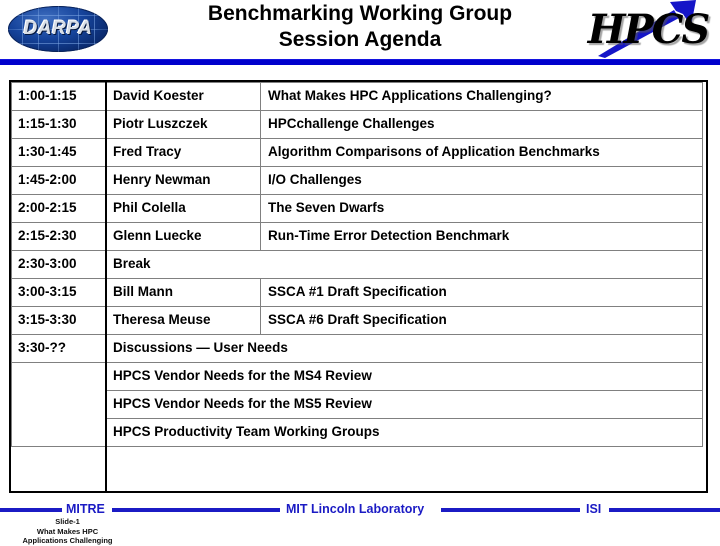 This screenshot has height=546, width=720. Describe the element at coordinates (67, 521) in the screenshot. I see `slide-number: Slide-1` at that location.